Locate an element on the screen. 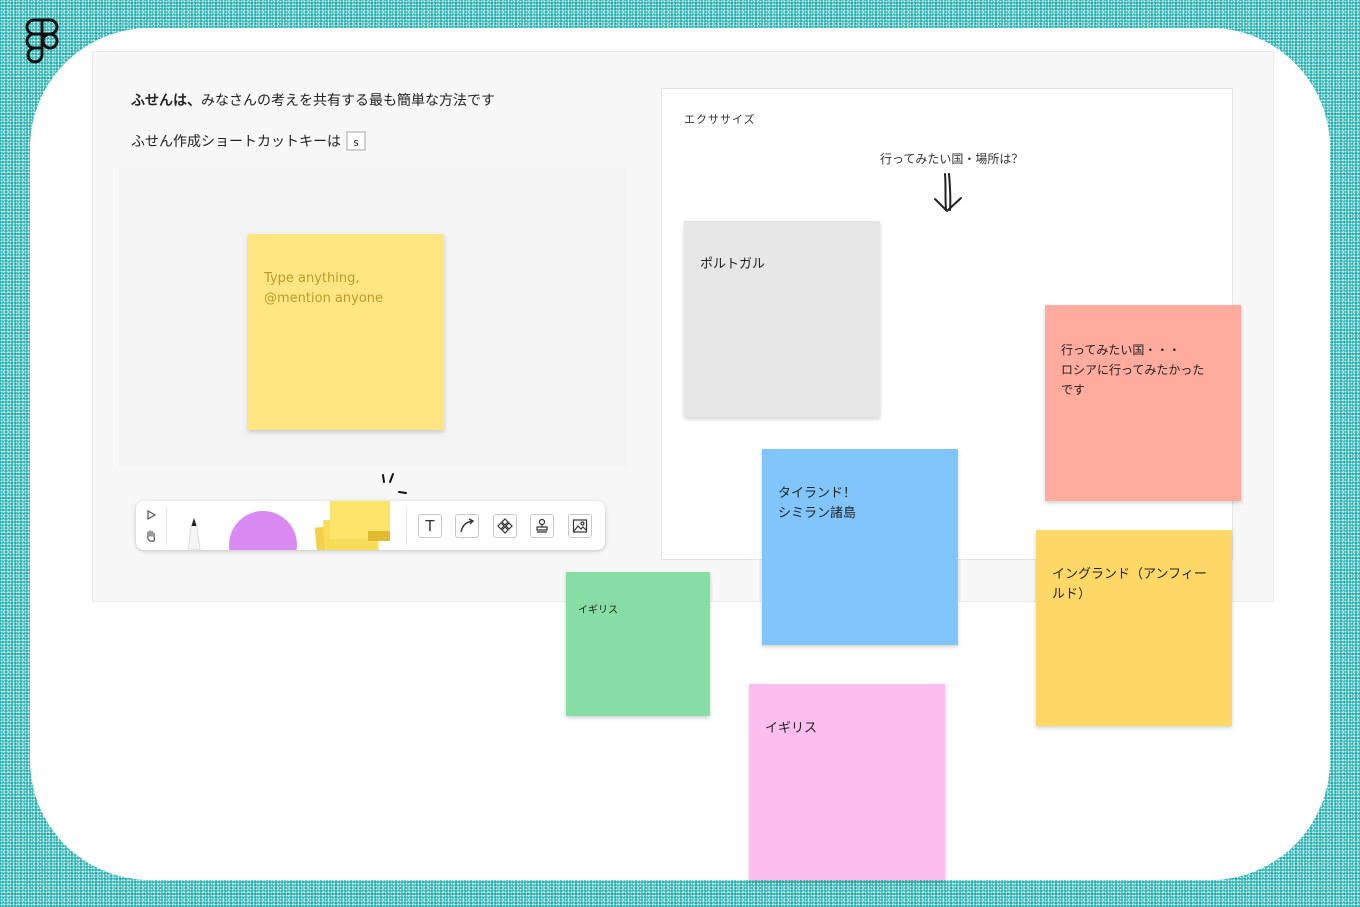  text-tool-icon: T is located at coordinates (430, 526).